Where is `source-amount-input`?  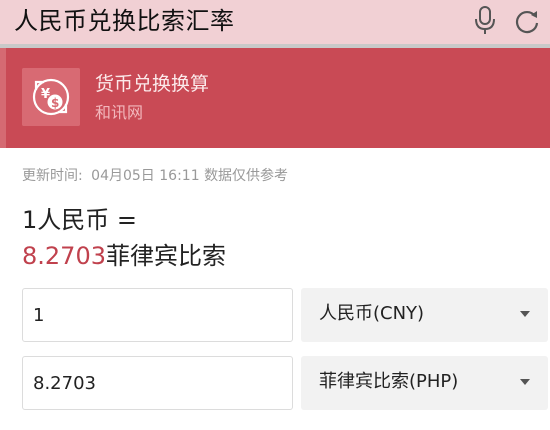 source-amount-input is located at coordinates (157, 315).